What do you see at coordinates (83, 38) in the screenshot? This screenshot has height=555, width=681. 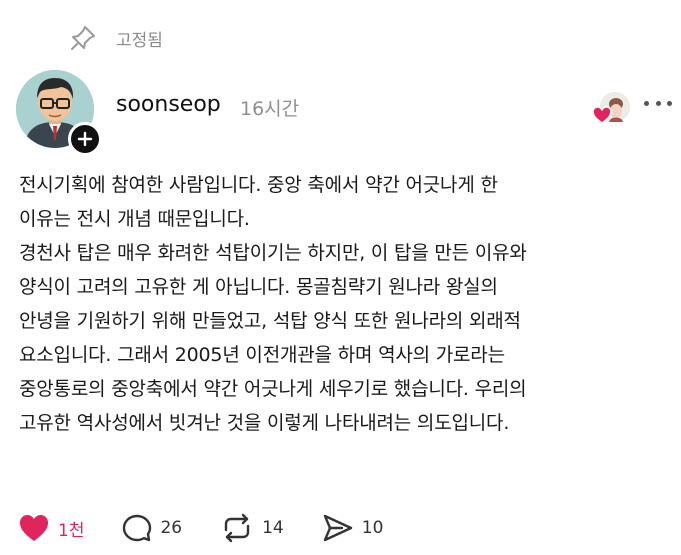 I see `pin-icon` at bounding box center [83, 38].